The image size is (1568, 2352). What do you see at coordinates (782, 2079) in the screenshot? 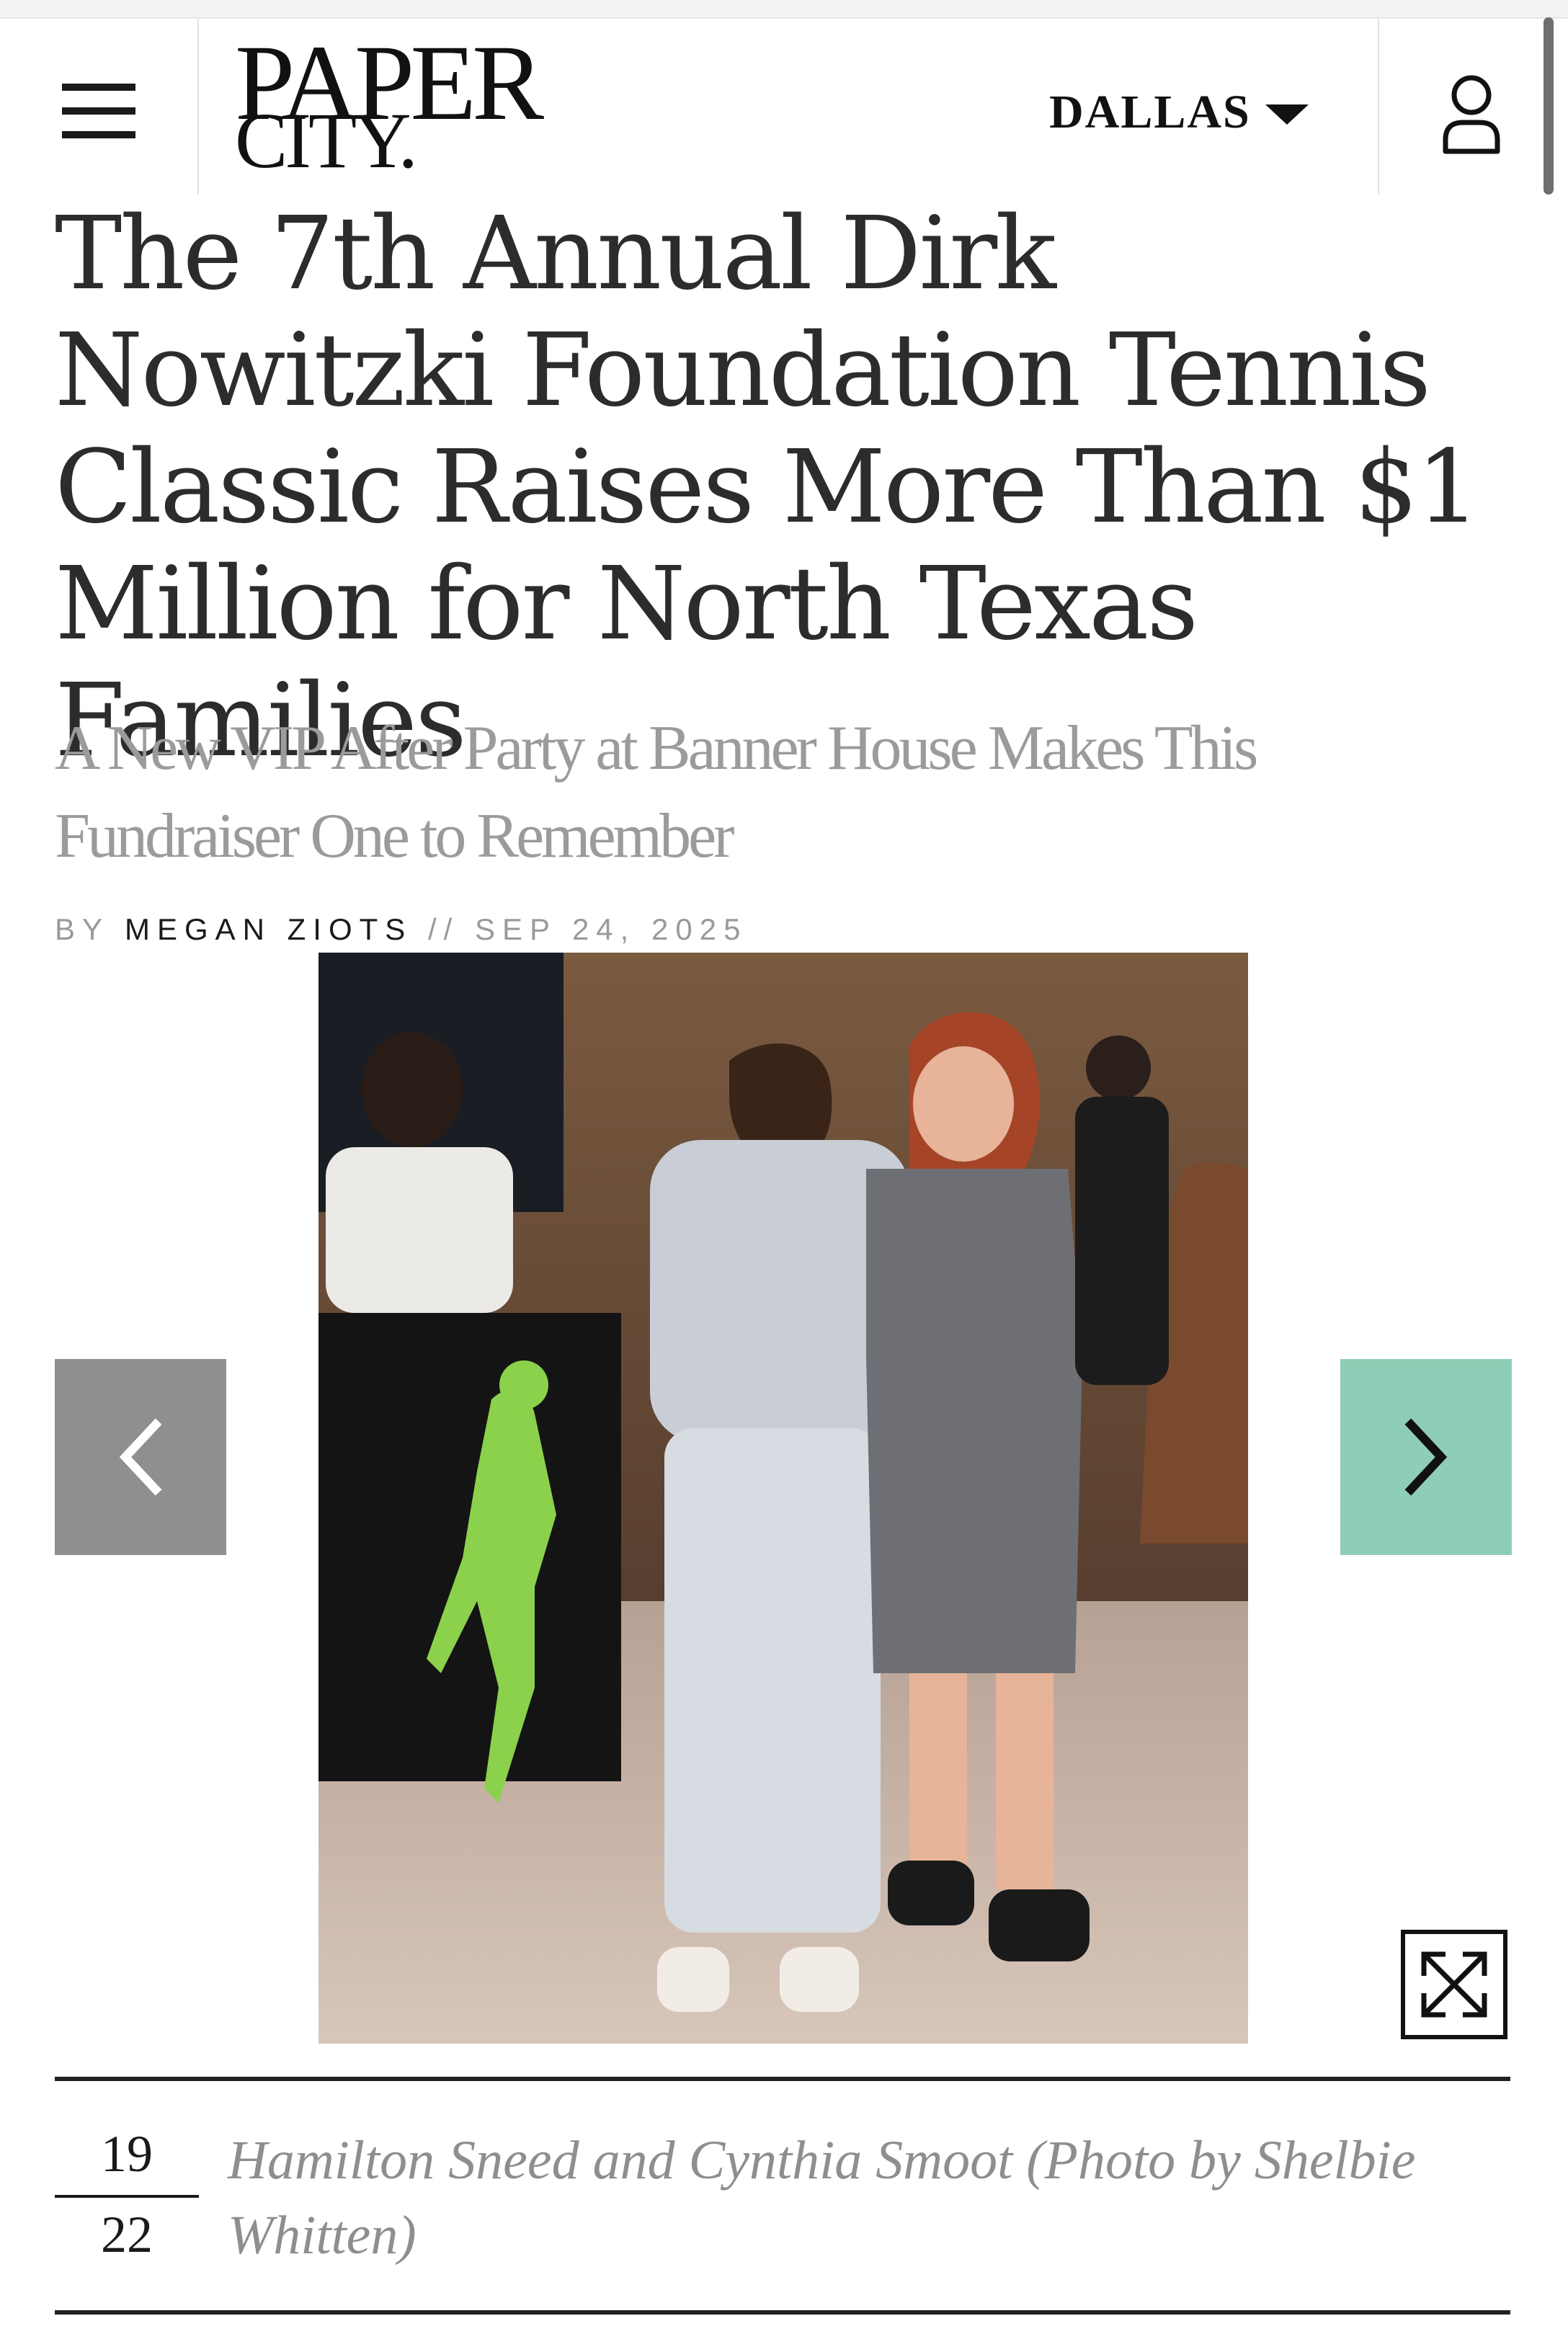
I see `caption-top-rule` at bounding box center [782, 2079].